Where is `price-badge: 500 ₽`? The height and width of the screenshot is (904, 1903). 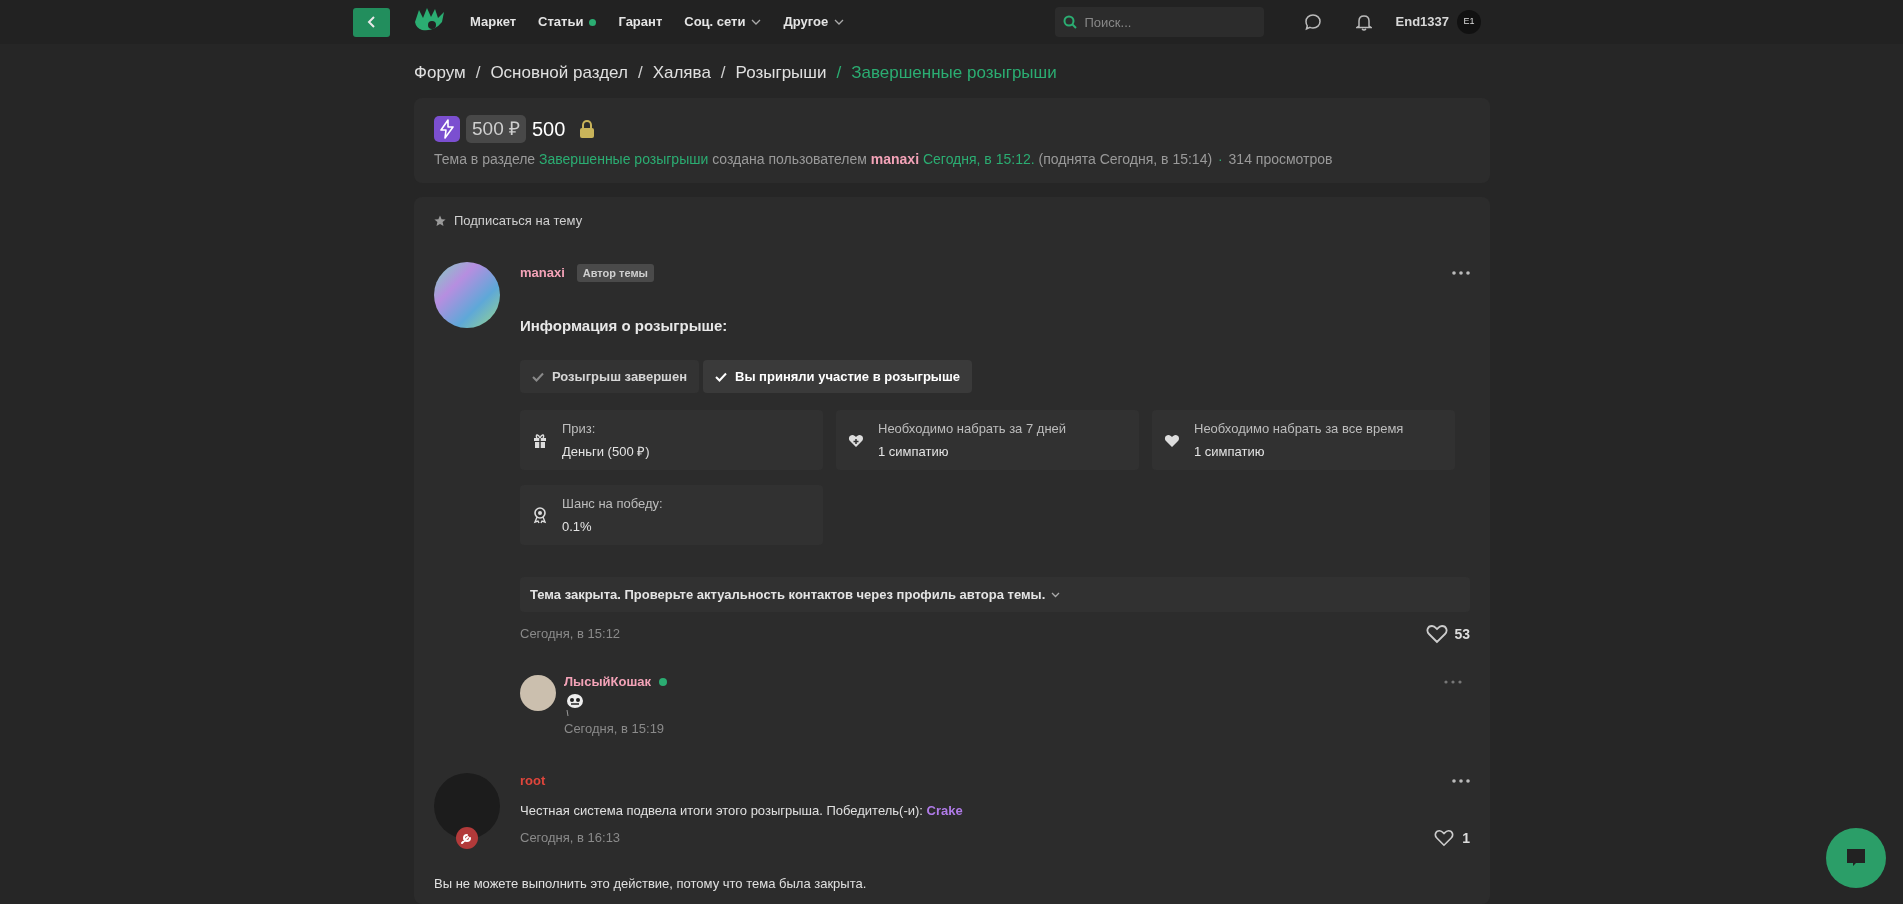
price-badge: 500 ₽ is located at coordinates (496, 129).